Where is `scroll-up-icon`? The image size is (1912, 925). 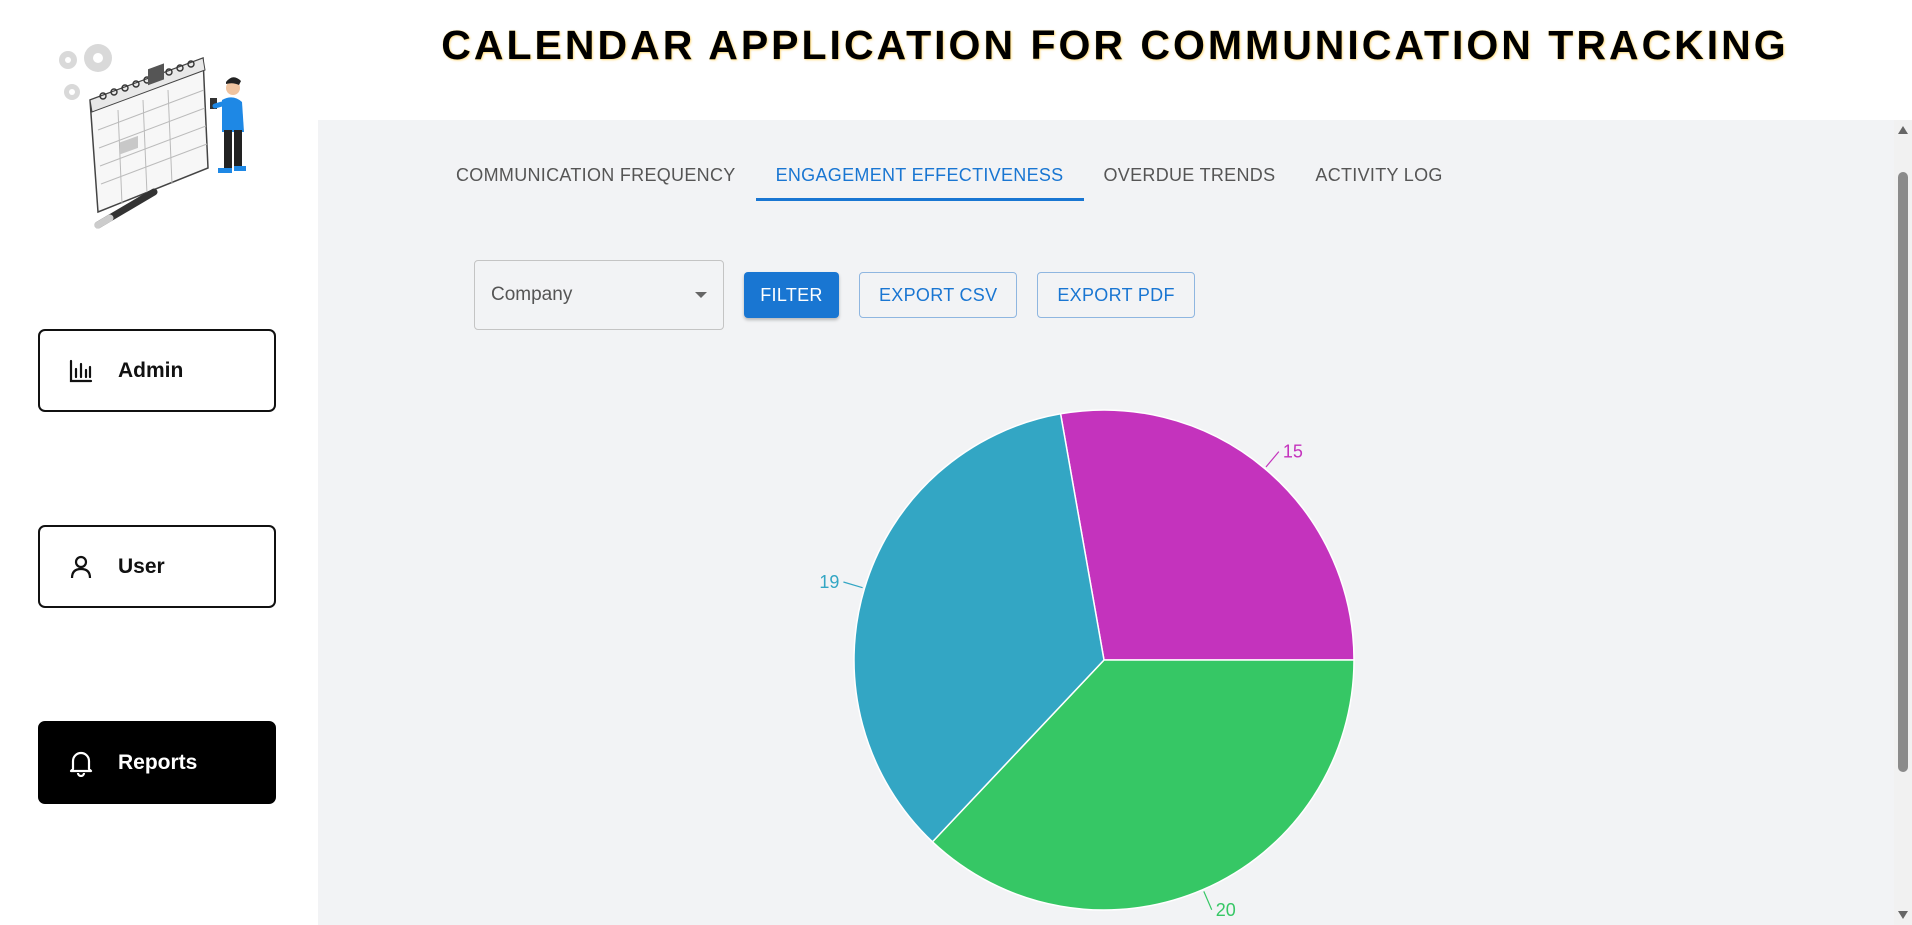 scroll-up-icon is located at coordinates (1903, 130).